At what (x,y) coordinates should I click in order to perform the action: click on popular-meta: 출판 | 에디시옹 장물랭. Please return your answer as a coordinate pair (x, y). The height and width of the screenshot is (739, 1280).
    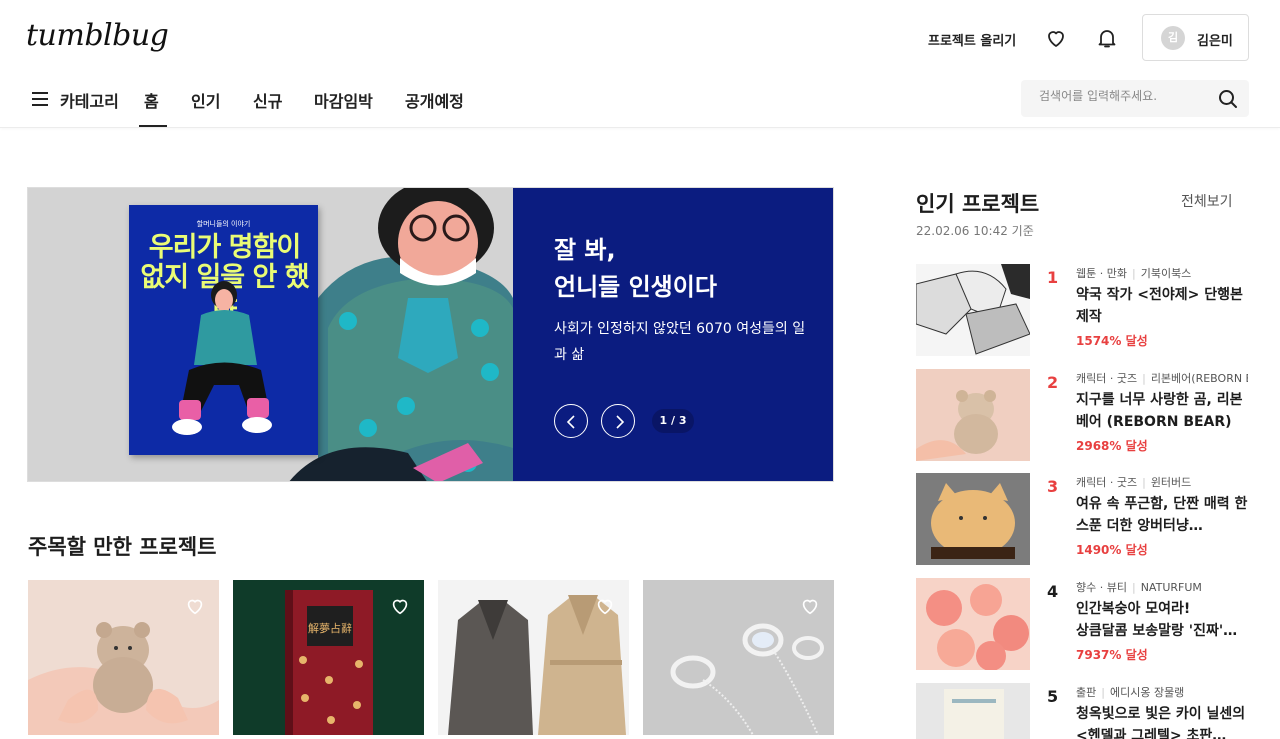
    Looking at the image, I should click on (1130, 692).